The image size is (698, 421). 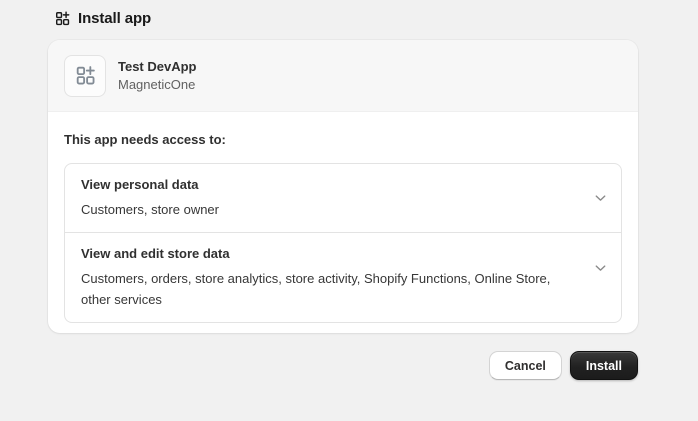 I want to click on apps-icon, so click(x=62, y=18).